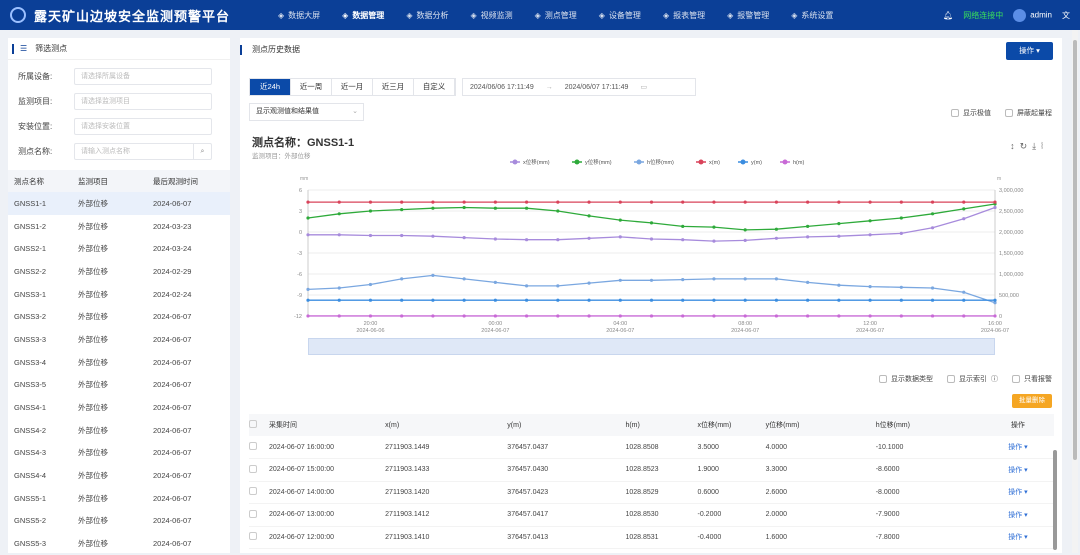 Image resolution: width=1080 pixels, height=555 pixels. What do you see at coordinates (119, 294) in the screenshot?
I see `point-list-item: GNSS3-1 外部位移 2024-02-24` at bounding box center [119, 294].